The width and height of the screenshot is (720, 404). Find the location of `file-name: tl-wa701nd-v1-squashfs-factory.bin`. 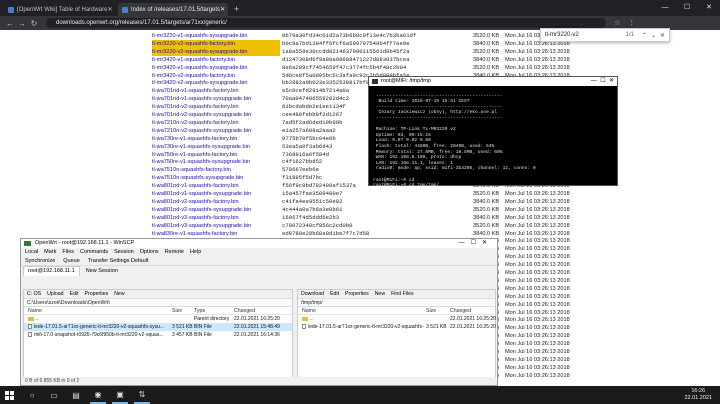

file-name: tl-wa701nd-v1-squashfs-factory.bin is located at coordinates (216, 91).